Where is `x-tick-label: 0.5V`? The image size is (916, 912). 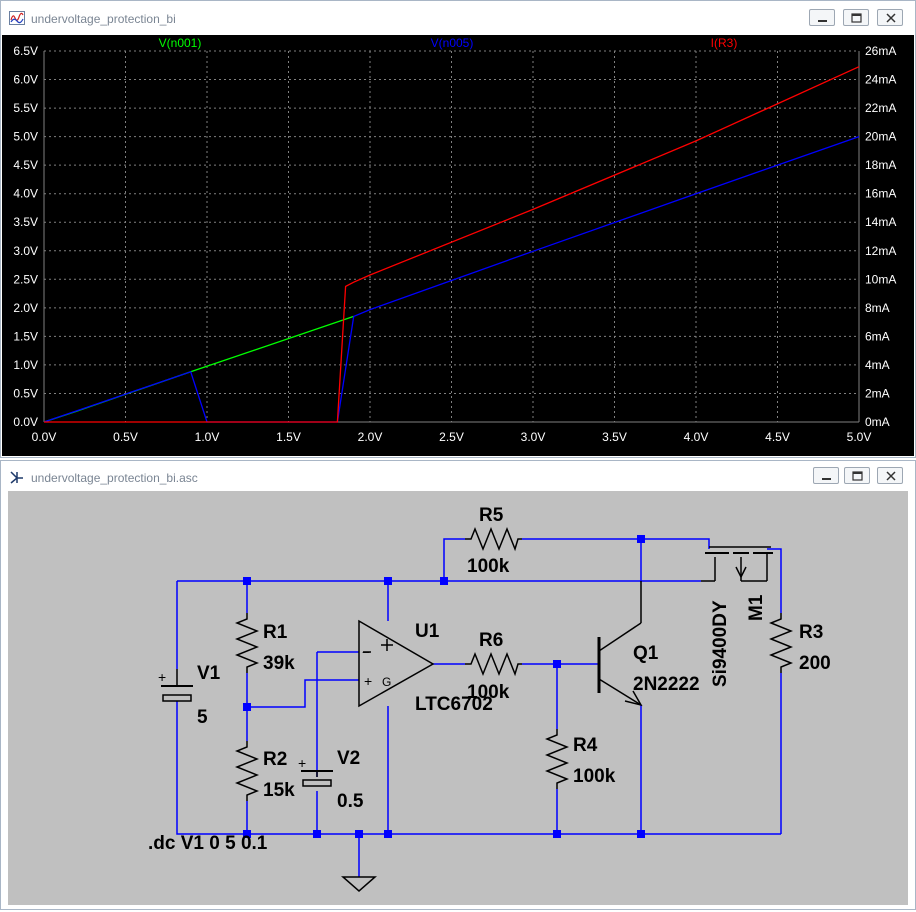 x-tick-label: 0.5V is located at coordinates (125, 437).